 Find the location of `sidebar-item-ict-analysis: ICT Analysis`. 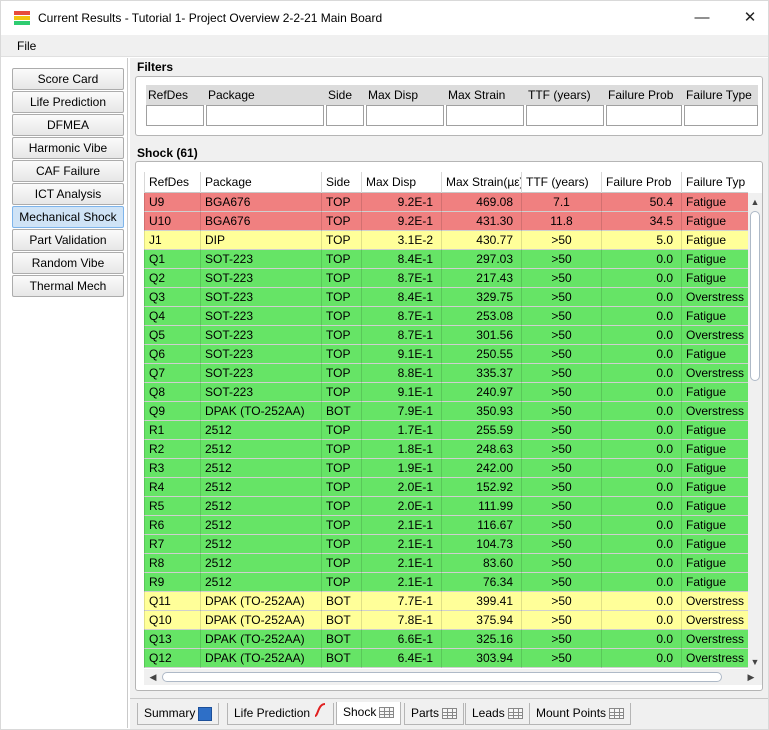

sidebar-item-ict-analysis: ICT Analysis is located at coordinates (68, 194).